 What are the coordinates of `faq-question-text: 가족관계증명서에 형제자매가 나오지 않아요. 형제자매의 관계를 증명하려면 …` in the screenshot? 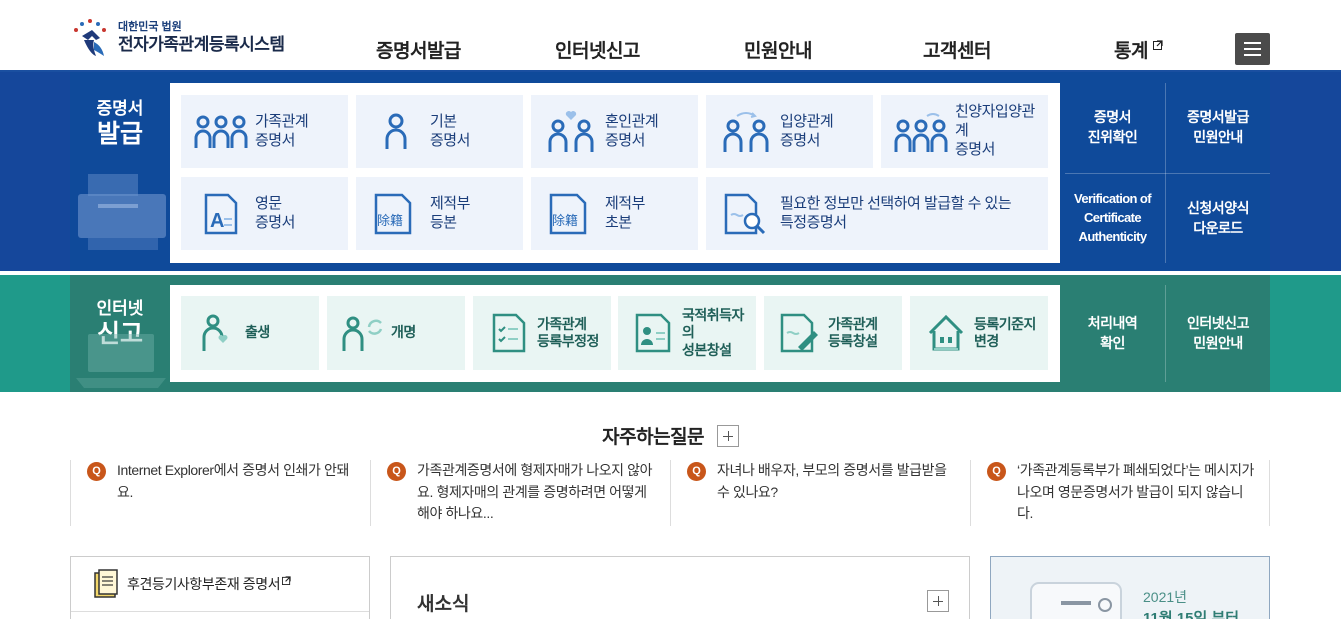 It's located at (535, 492).